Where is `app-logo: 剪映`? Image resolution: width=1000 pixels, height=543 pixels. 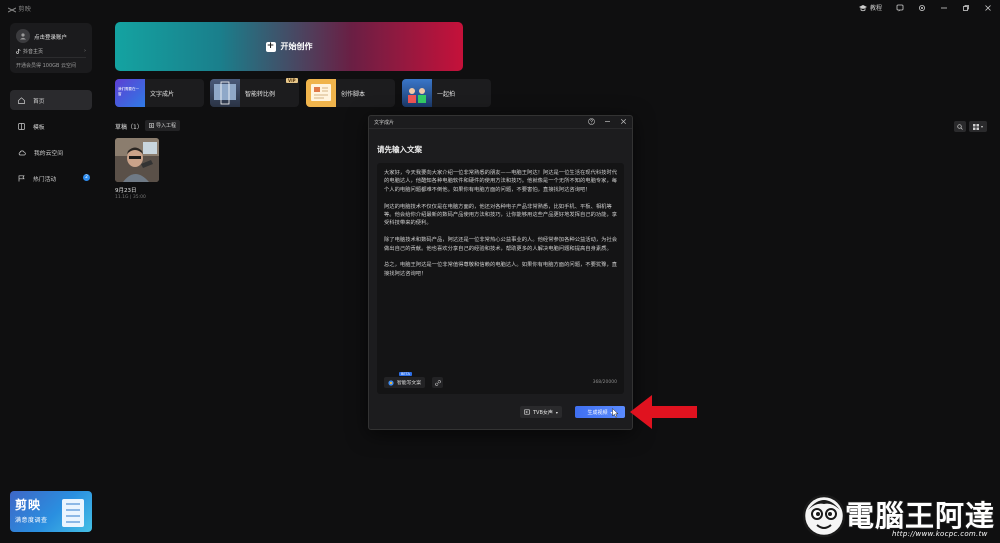 app-logo: 剪映 is located at coordinates (19, 8).